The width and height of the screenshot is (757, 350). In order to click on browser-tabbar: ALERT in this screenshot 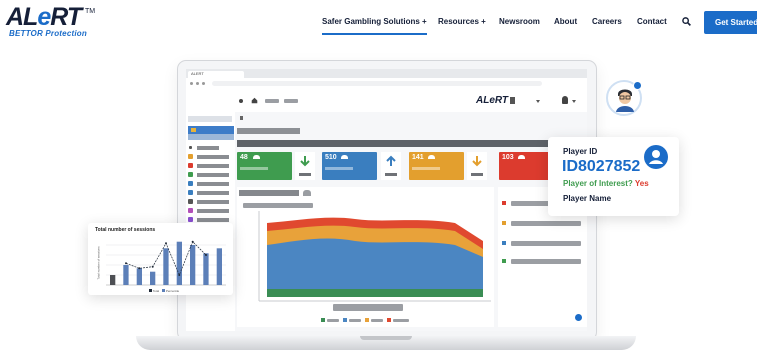, I will do `click(386, 73)`.